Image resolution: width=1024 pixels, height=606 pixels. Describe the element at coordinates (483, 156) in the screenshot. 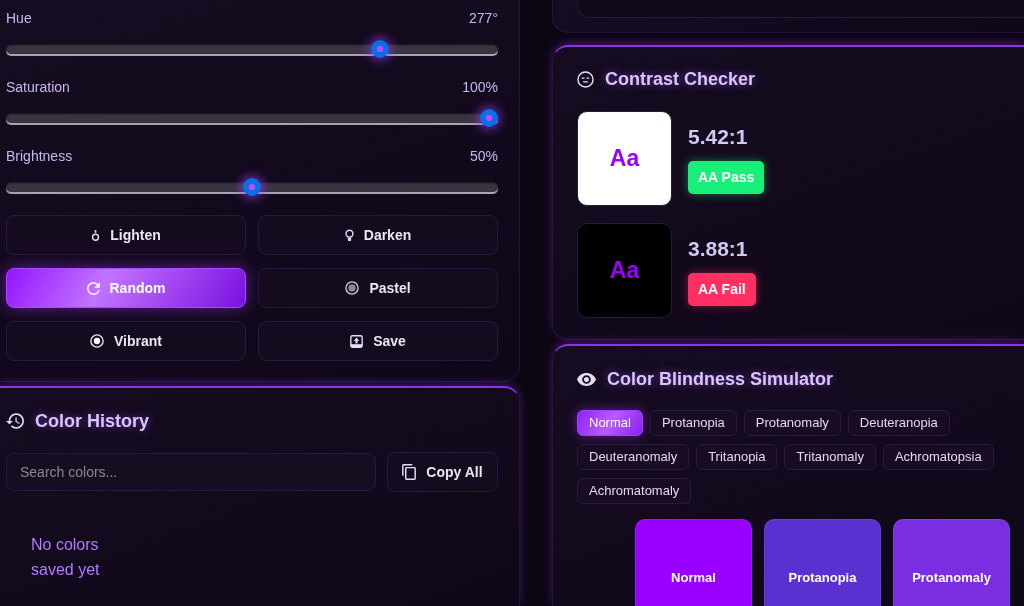

I see `slider-value: 50%` at that location.